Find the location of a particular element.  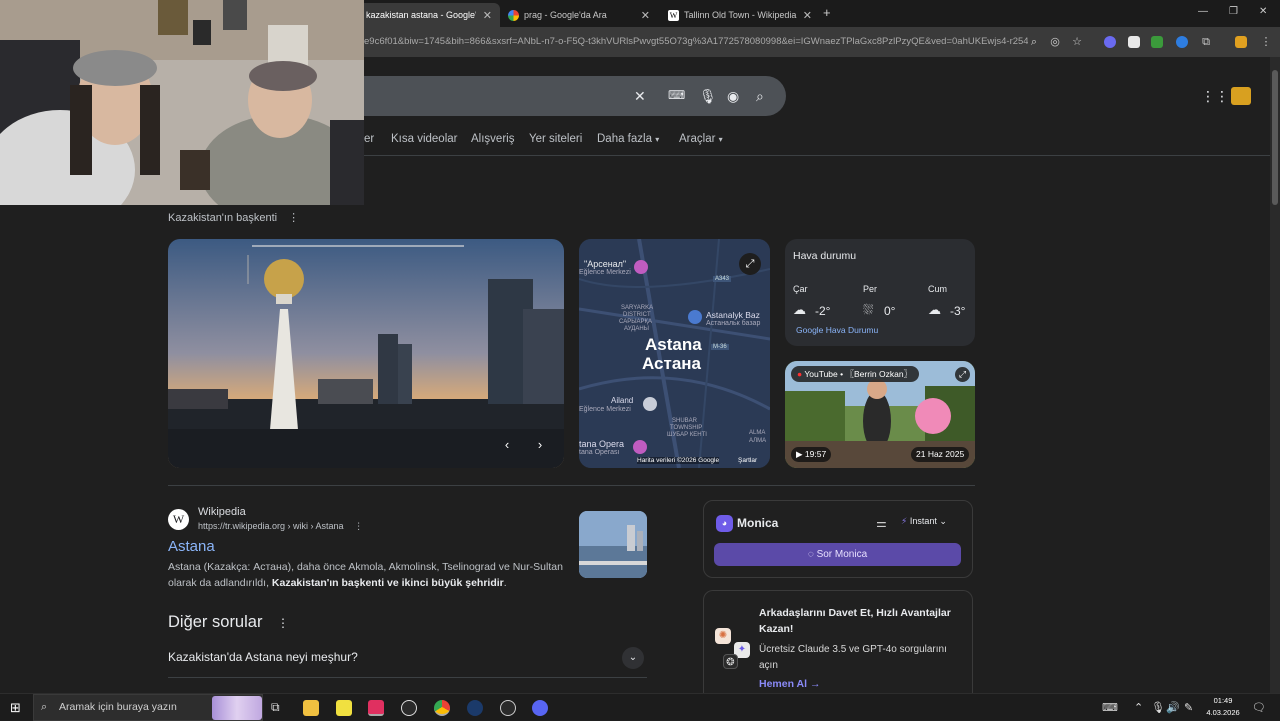

weather-temp: 0° is located at coordinates (890, 311).